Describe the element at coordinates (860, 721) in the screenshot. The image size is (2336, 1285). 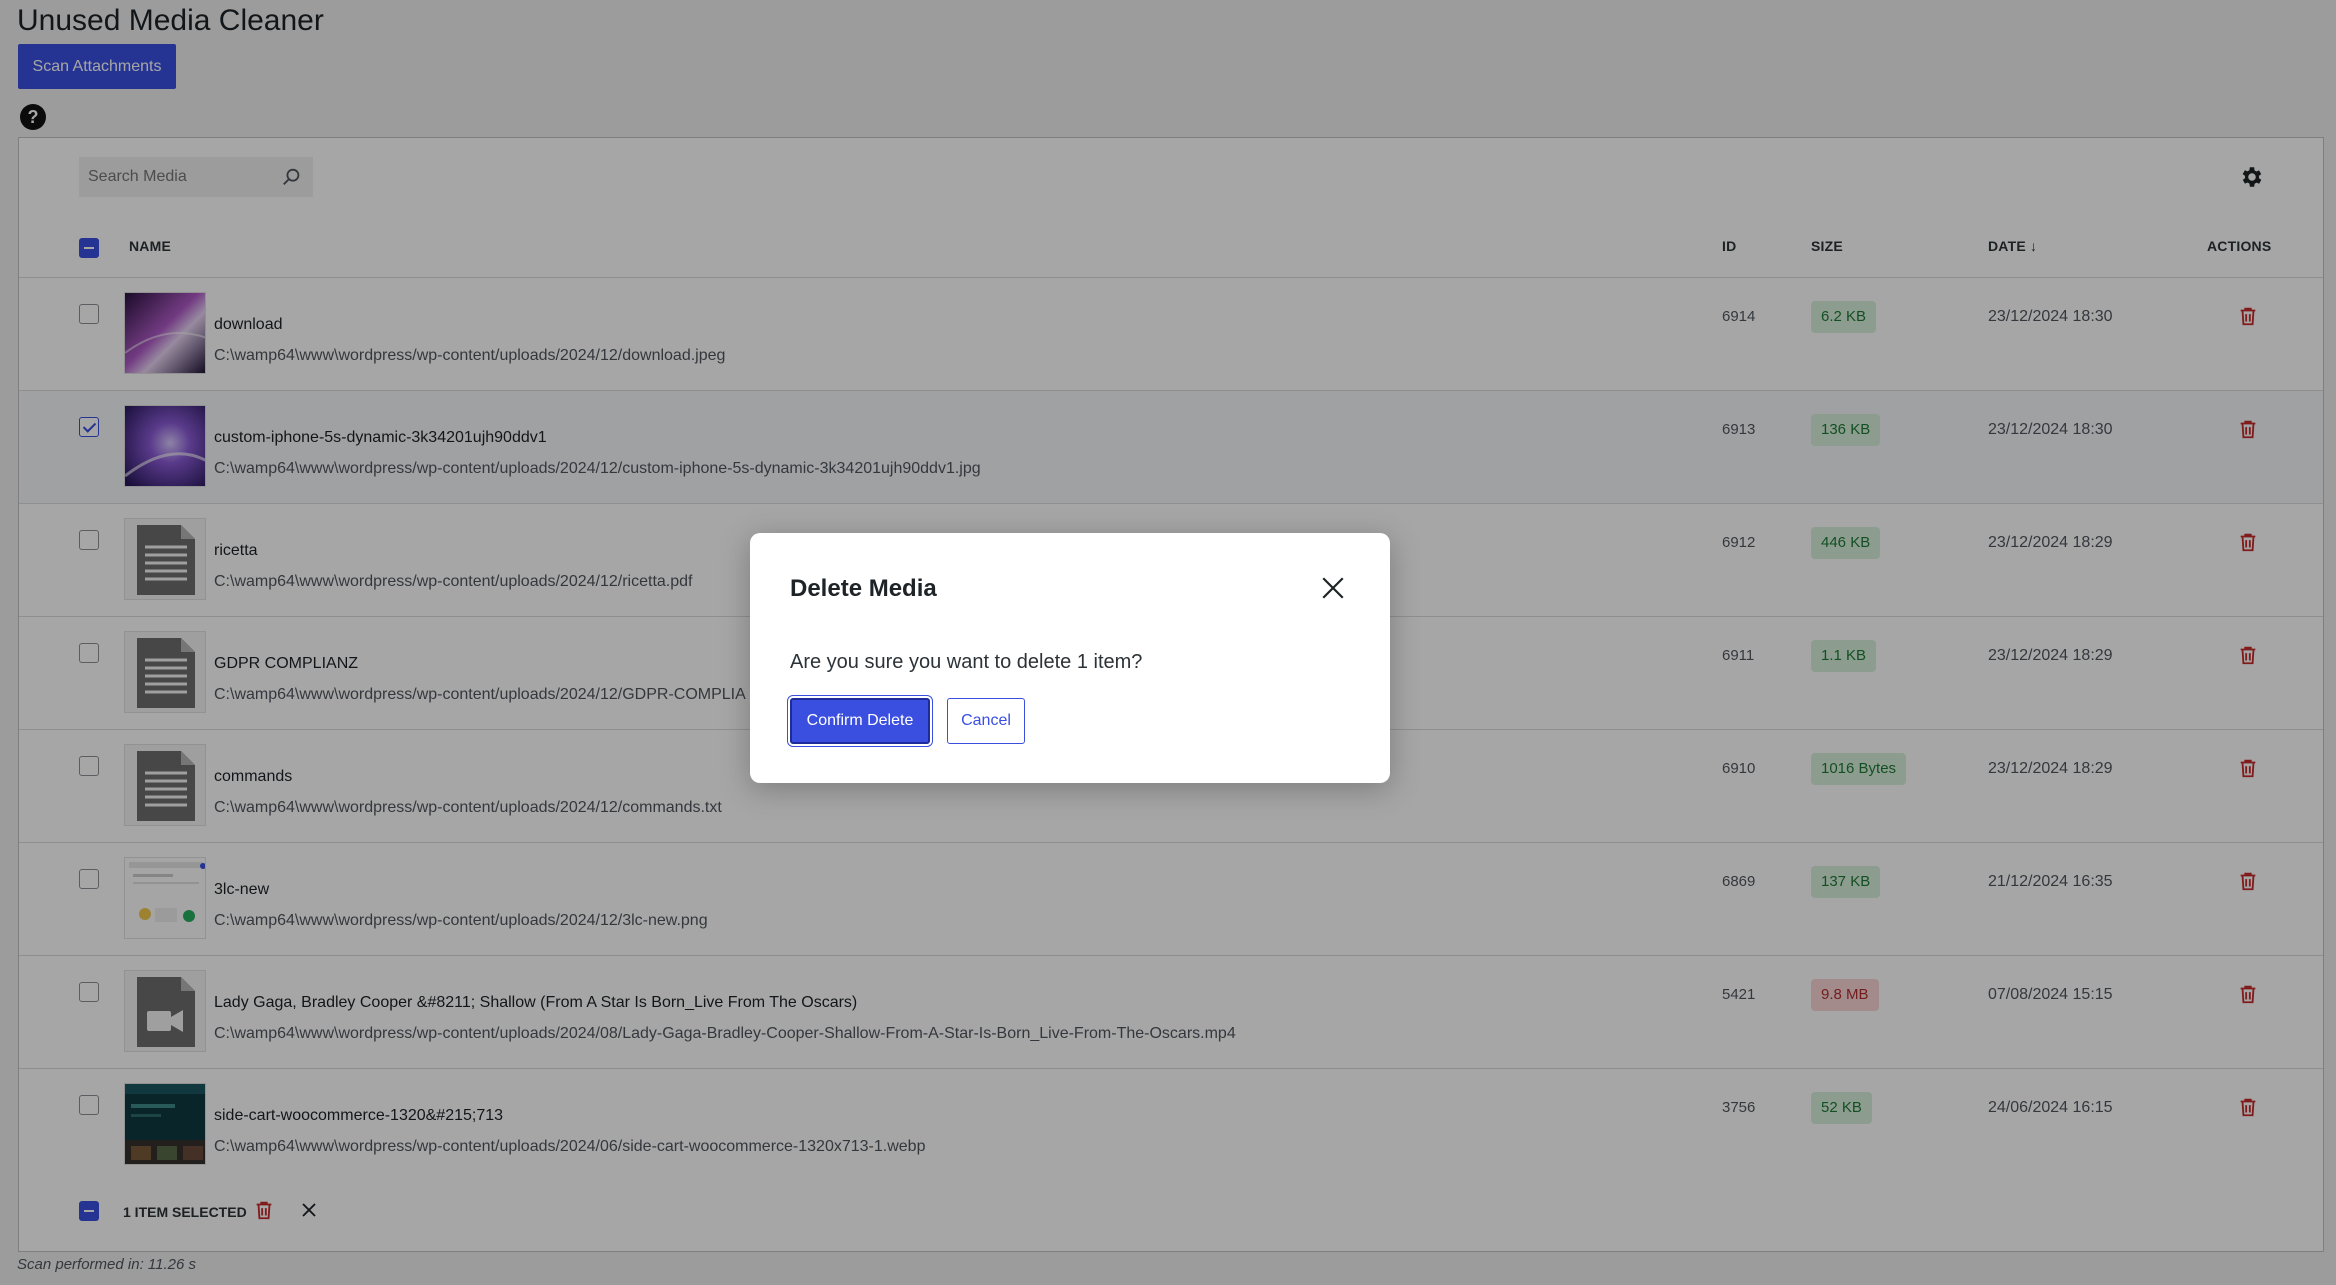
I see `confirm-delete-button: Confirm Delete` at that location.